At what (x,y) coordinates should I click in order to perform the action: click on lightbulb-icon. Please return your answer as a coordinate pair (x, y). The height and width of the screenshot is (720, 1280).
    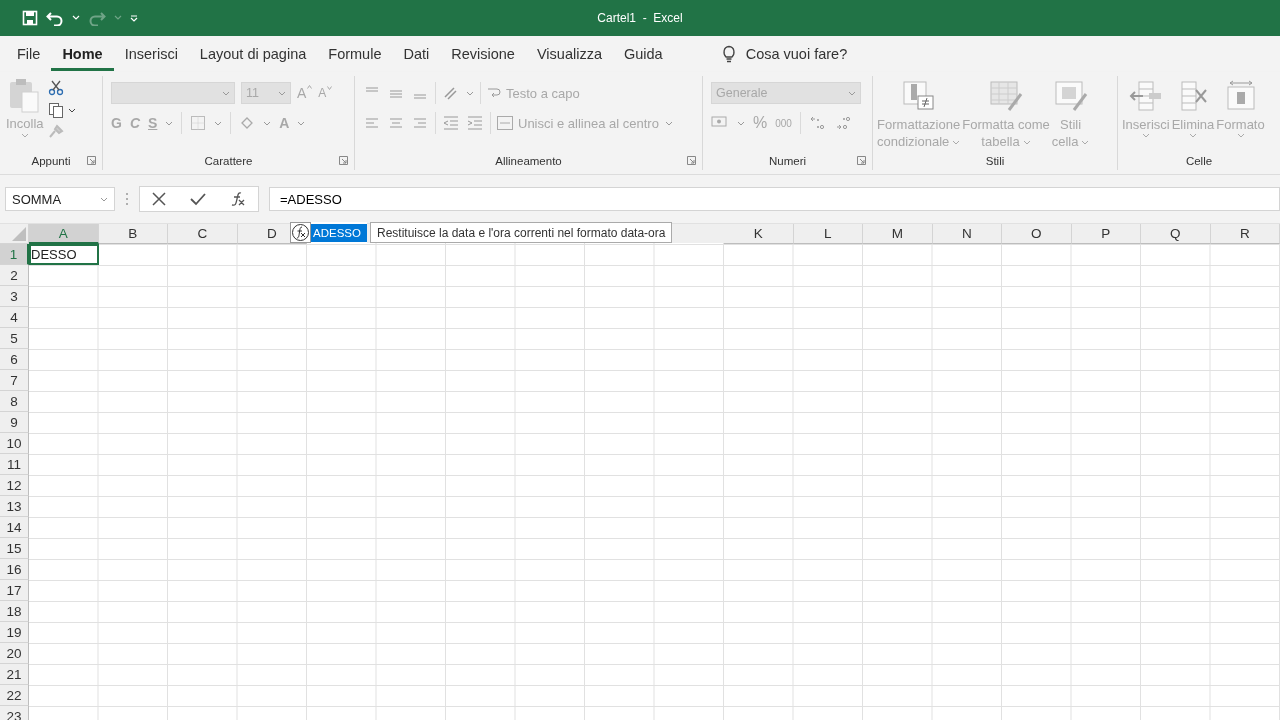
    Looking at the image, I should click on (728, 54).